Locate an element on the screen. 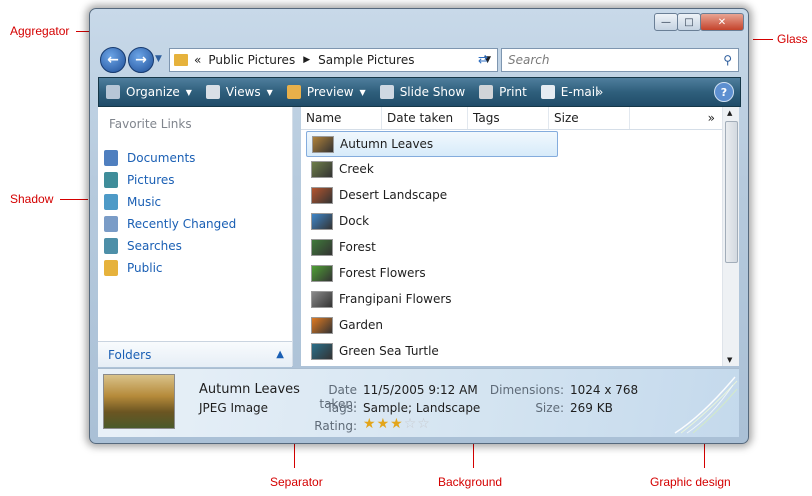 Image resolution: width=812 pixels, height=496 pixels. toolbar-slide-show-button: Slide Show is located at coordinates (422, 92).